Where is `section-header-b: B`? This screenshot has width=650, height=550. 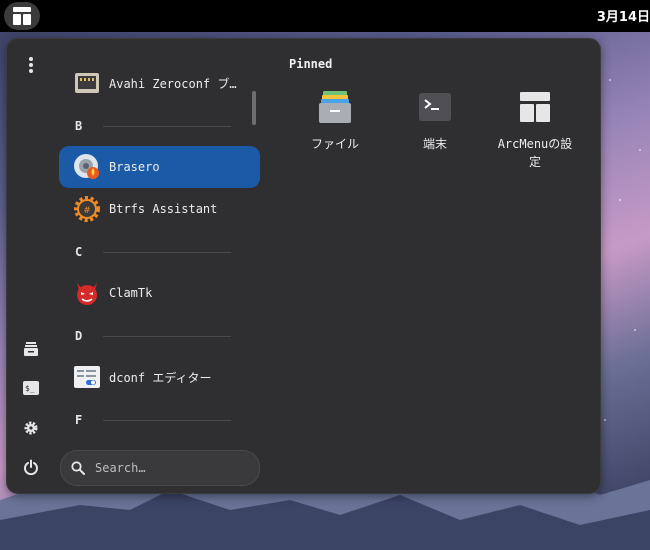
section-header-b: B is located at coordinates (145, 127).